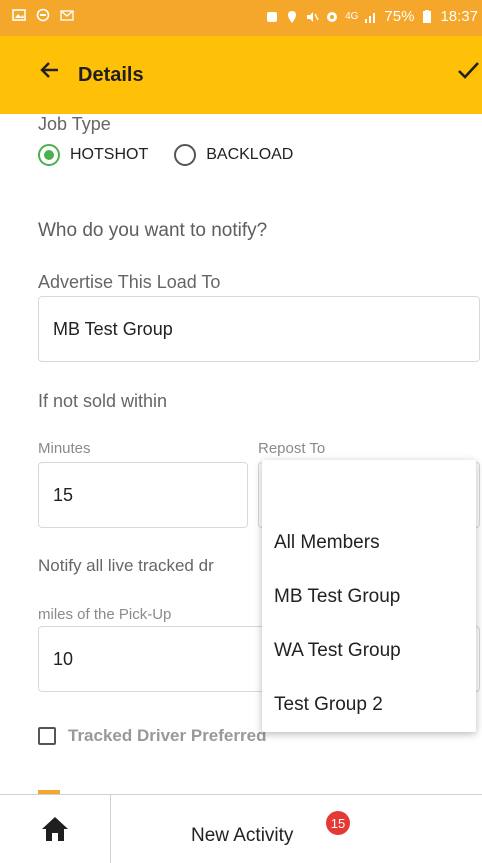 The height and width of the screenshot is (863, 482). Describe the element at coordinates (103, 401) in the screenshot. I see `not-sold-label: If not sold within` at that location.